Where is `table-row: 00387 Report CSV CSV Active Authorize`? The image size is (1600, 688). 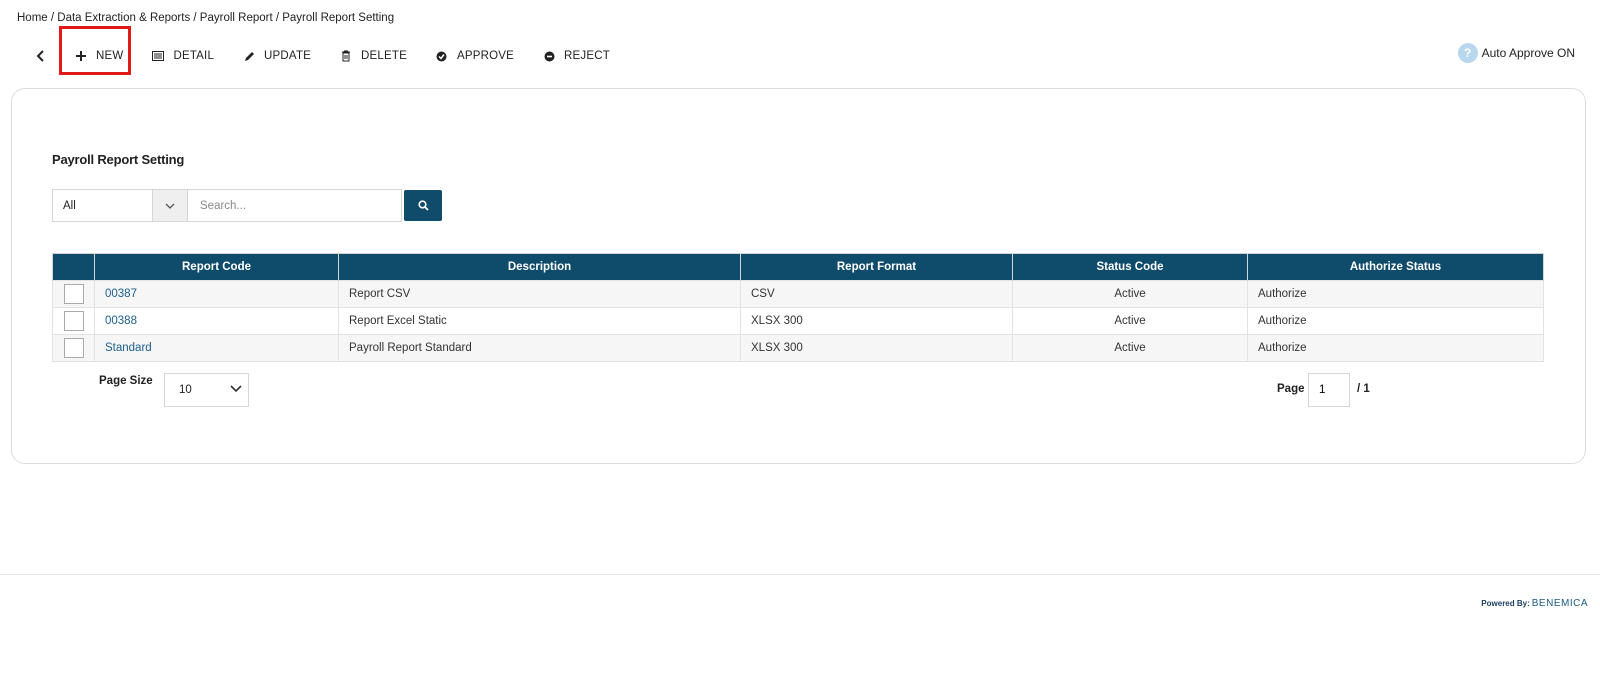 table-row: 00387 Report CSV CSV Active Authorize is located at coordinates (798, 294).